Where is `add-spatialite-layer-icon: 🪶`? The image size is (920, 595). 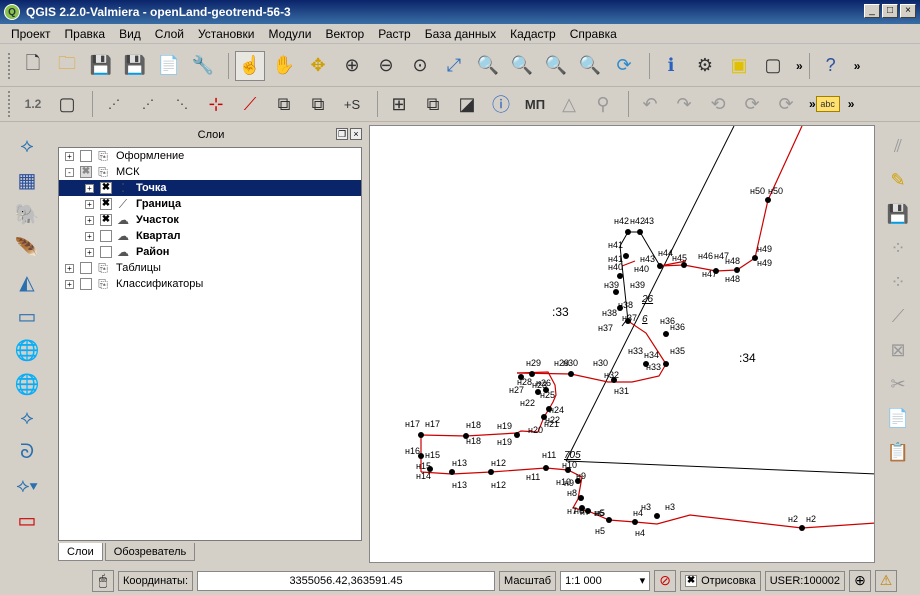
add-spatialite-layer-icon: 🪶 is located at coordinates (27, 248).